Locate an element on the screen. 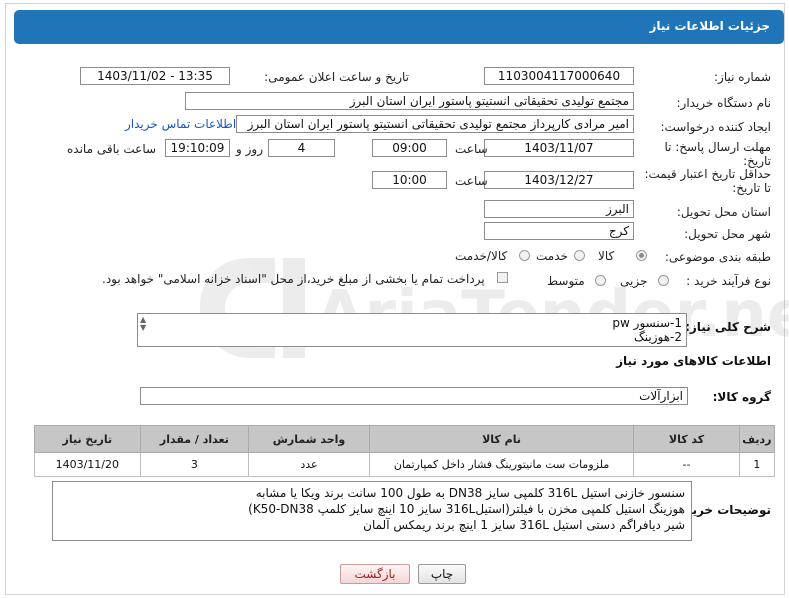  cell-code: -- is located at coordinates (686, 464).